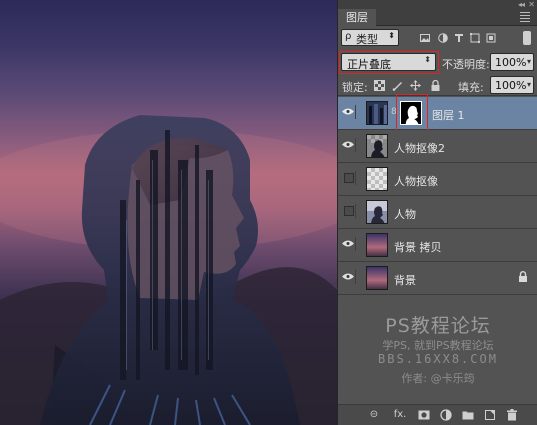  Describe the element at coordinates (416, 181) in the screenshot. I see `layer-name: 人物抠像` at that location.